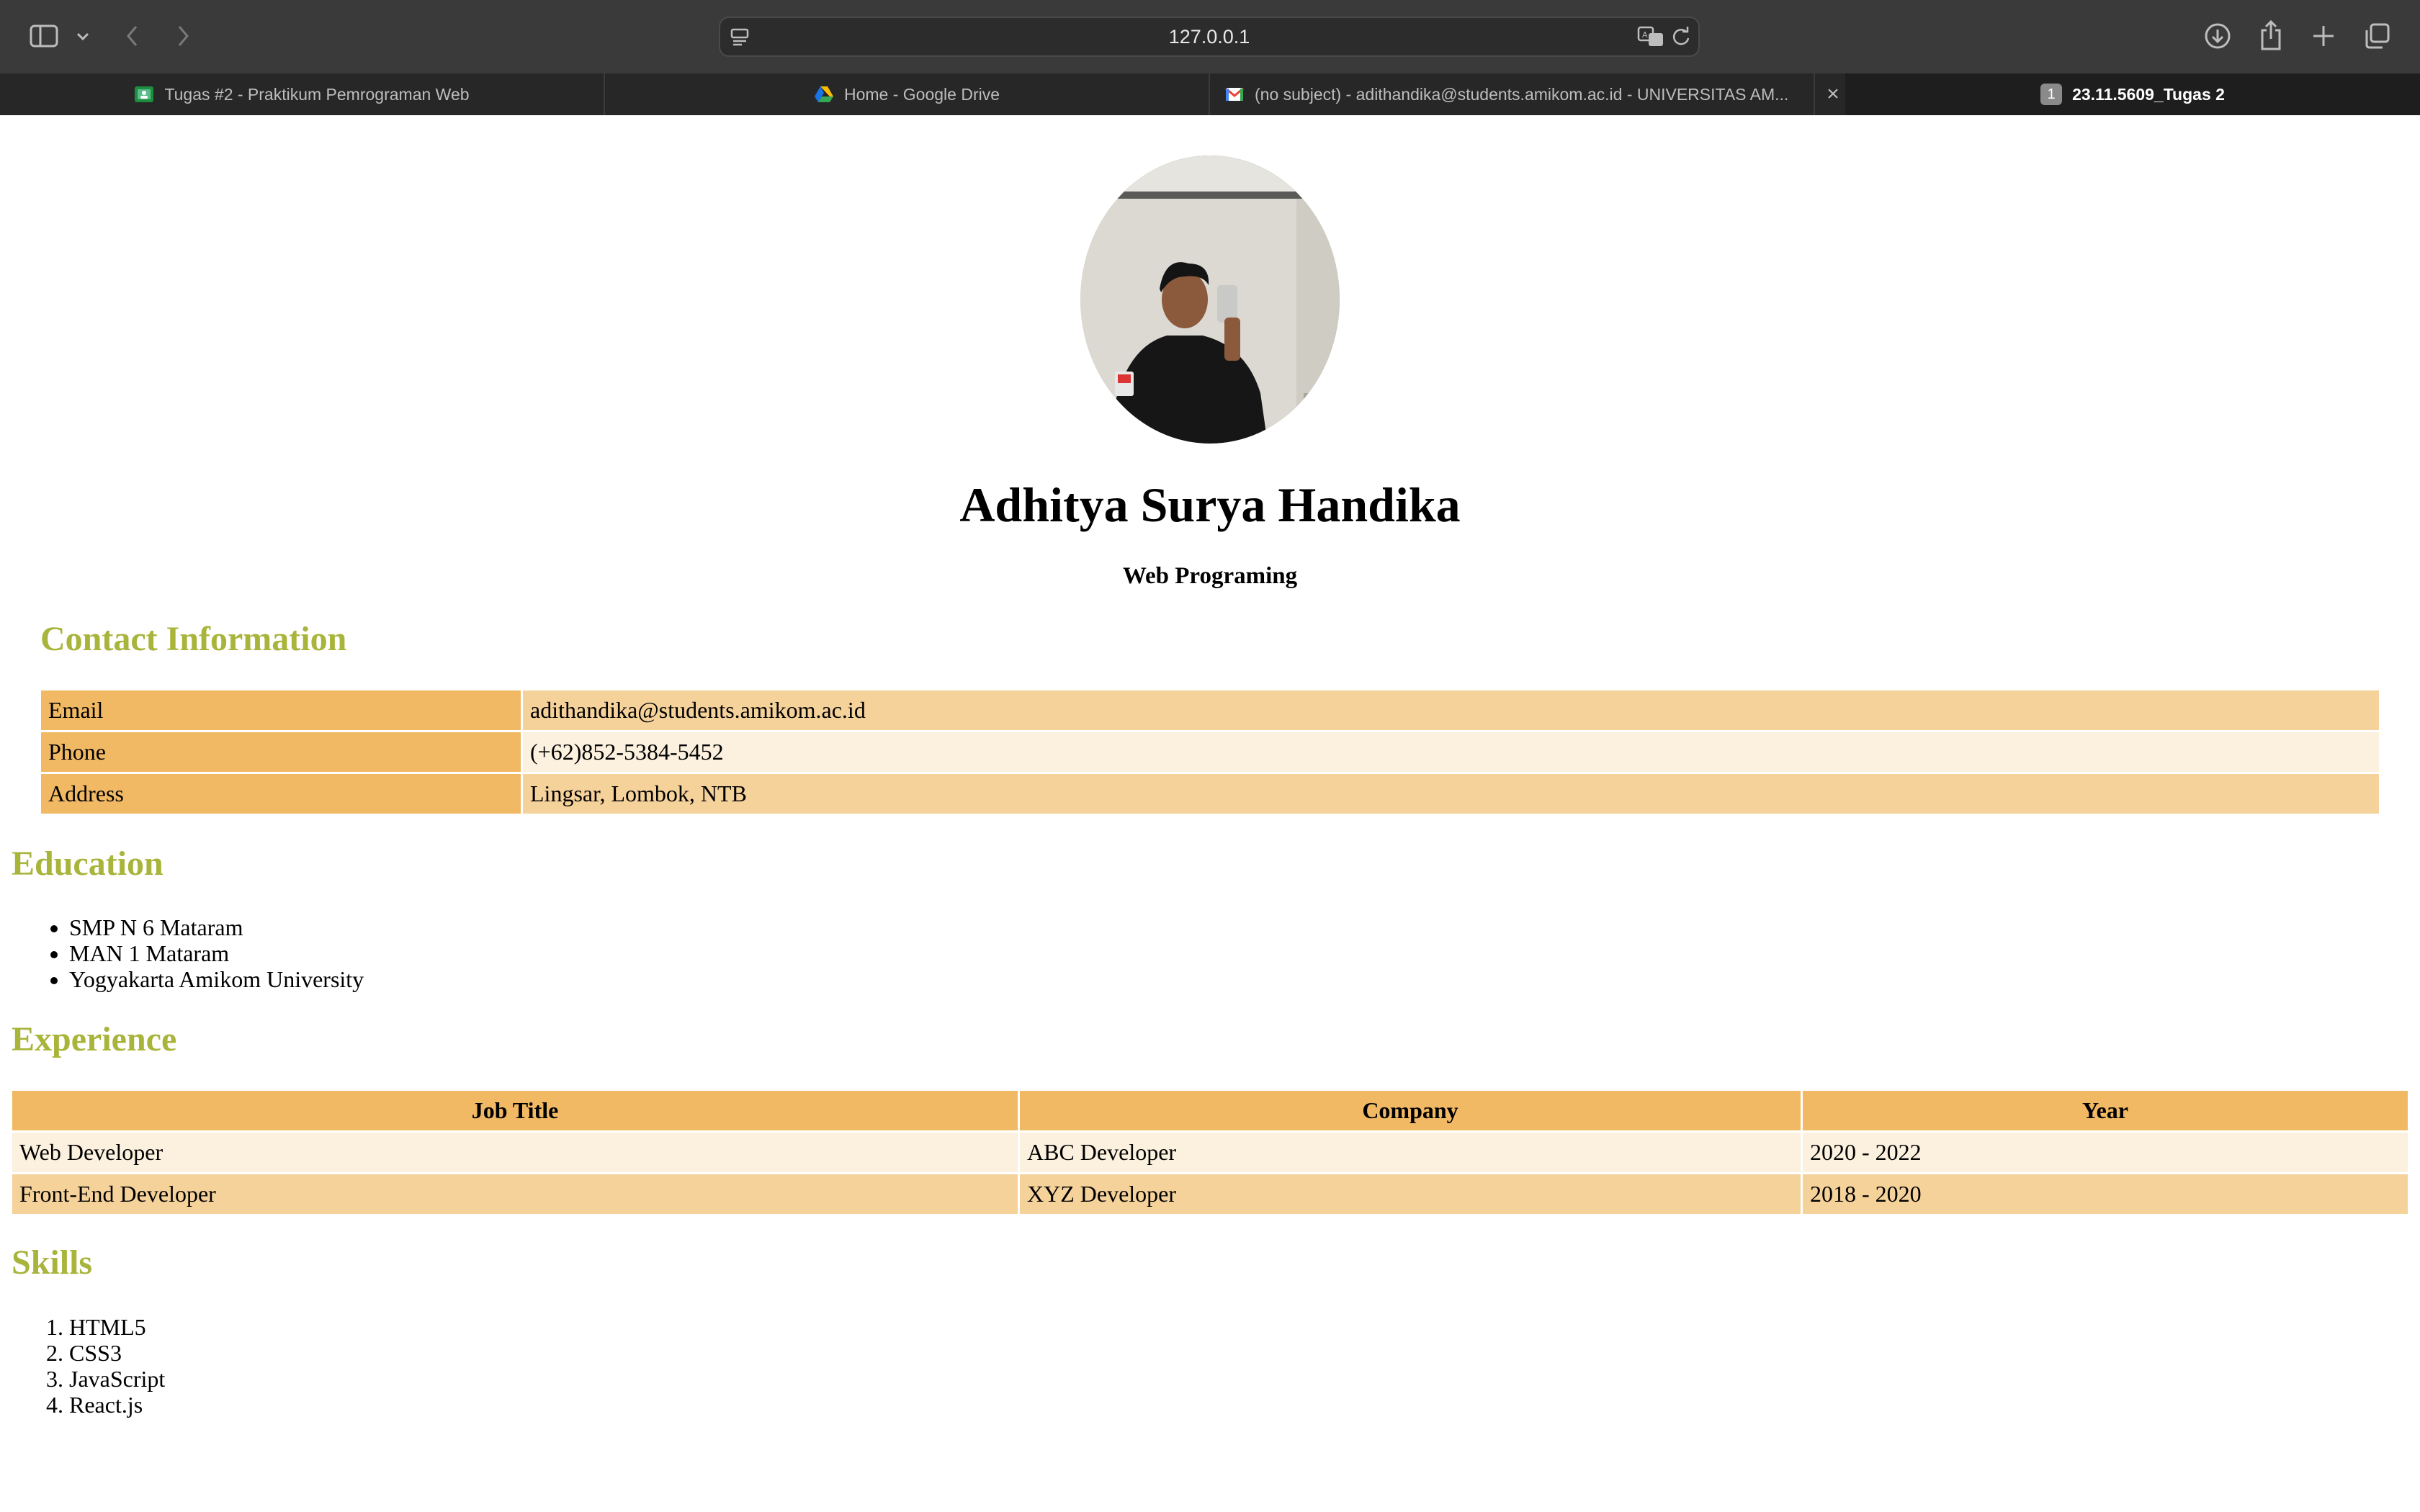 The width and height of the screenshot is (2420, 1512). I want to click on download-icon, so click(2217, 36).